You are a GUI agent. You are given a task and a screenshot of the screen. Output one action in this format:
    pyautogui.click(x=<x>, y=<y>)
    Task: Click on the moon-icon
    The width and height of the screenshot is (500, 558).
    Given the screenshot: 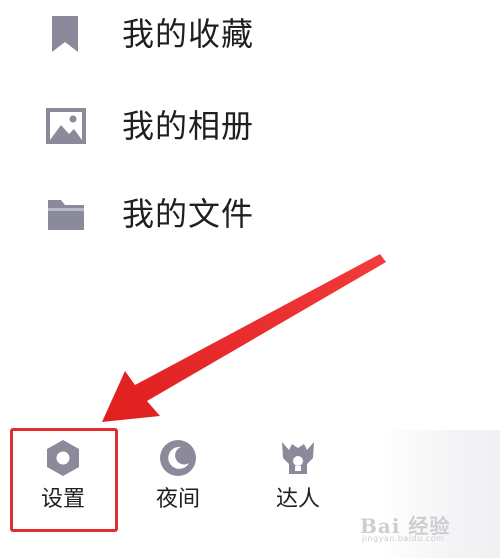 What is the action you would take?
    pyautogui.click(x=178, y=458)
    